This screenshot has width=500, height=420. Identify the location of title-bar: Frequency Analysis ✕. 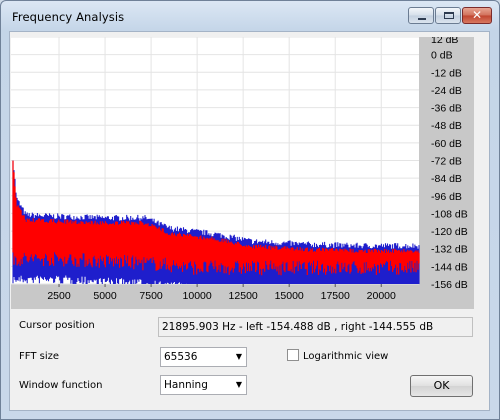
(250, 16).